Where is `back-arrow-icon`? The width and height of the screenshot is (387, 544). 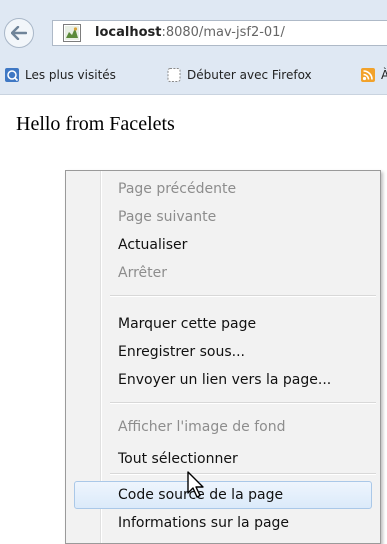
back-arrow-icon is located at coordinates (19, 33).